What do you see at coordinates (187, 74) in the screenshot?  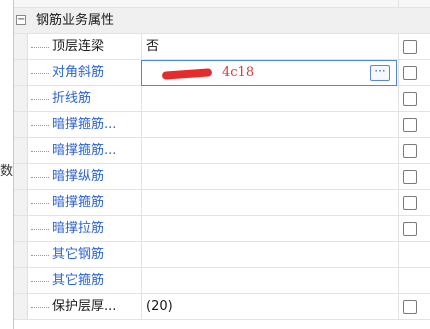 I see `redaction-mark` at bounding box center [187, 74].